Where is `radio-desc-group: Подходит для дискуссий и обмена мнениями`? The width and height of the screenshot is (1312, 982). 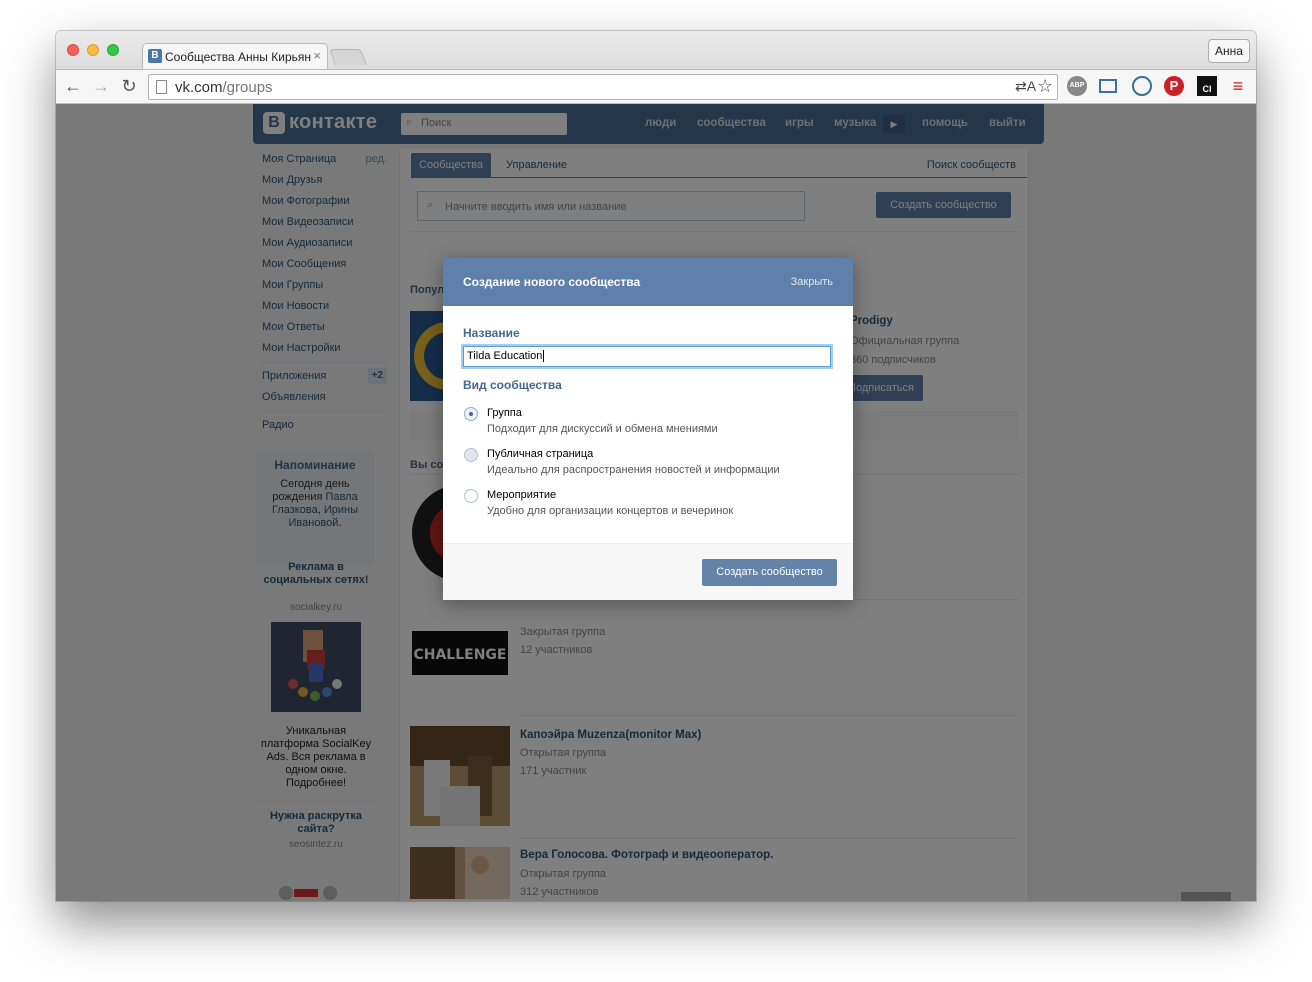
radio-desc-group: Подходит для дискуссий и обмена мнениями is located at coordinates (602, 429).